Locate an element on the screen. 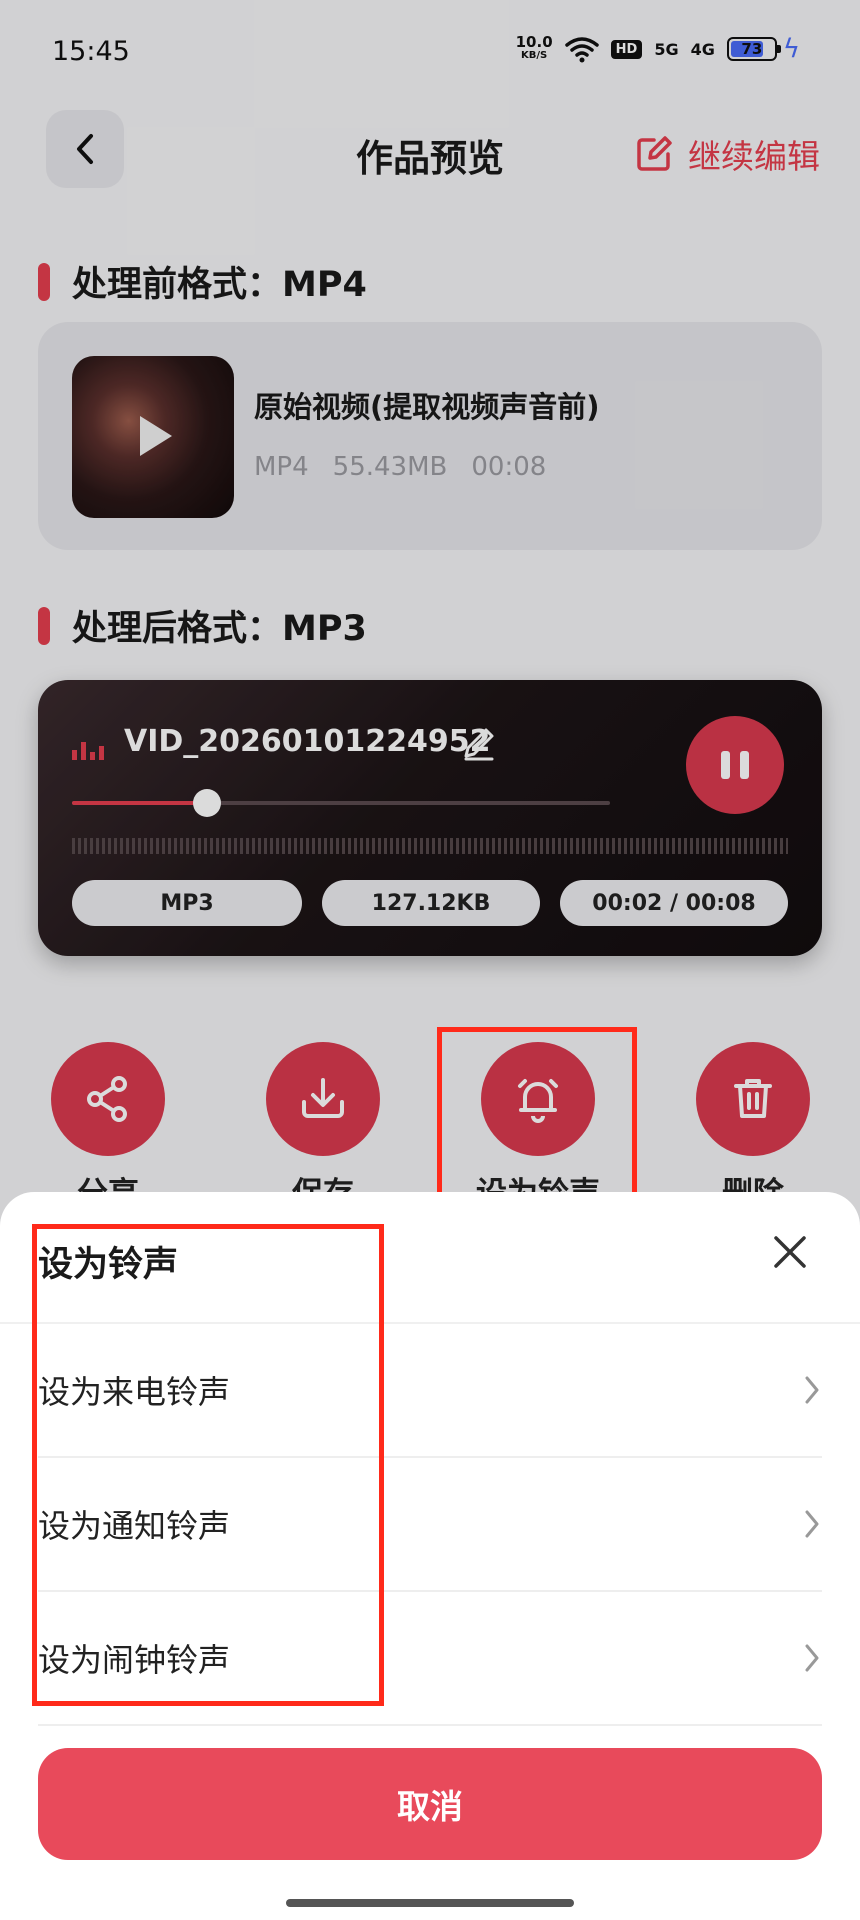 This screenshot has width=860, height=1920. sheet-options-highlight is located at coordinates (208, 1465).